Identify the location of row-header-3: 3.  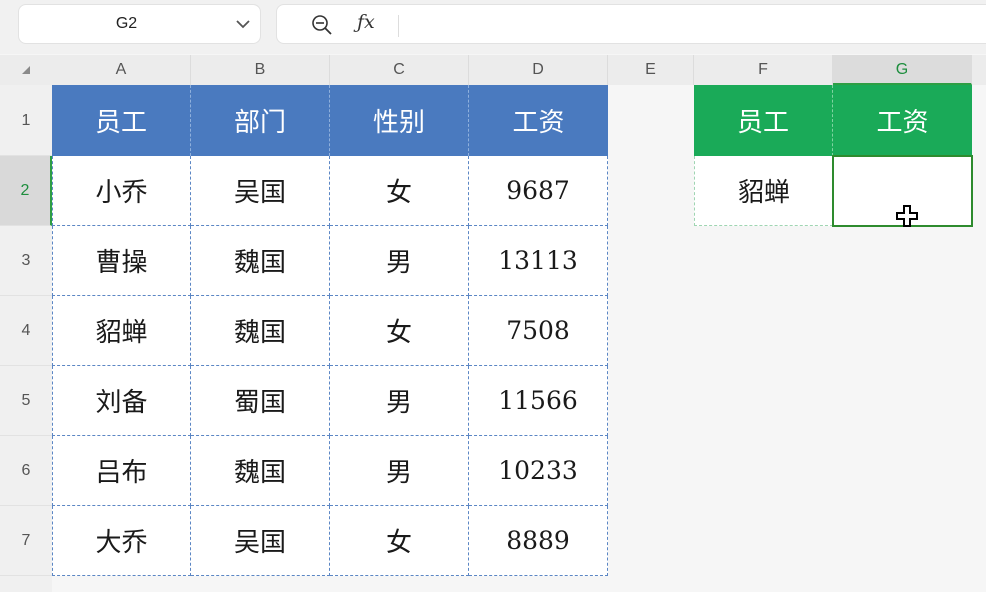
(26, 261).